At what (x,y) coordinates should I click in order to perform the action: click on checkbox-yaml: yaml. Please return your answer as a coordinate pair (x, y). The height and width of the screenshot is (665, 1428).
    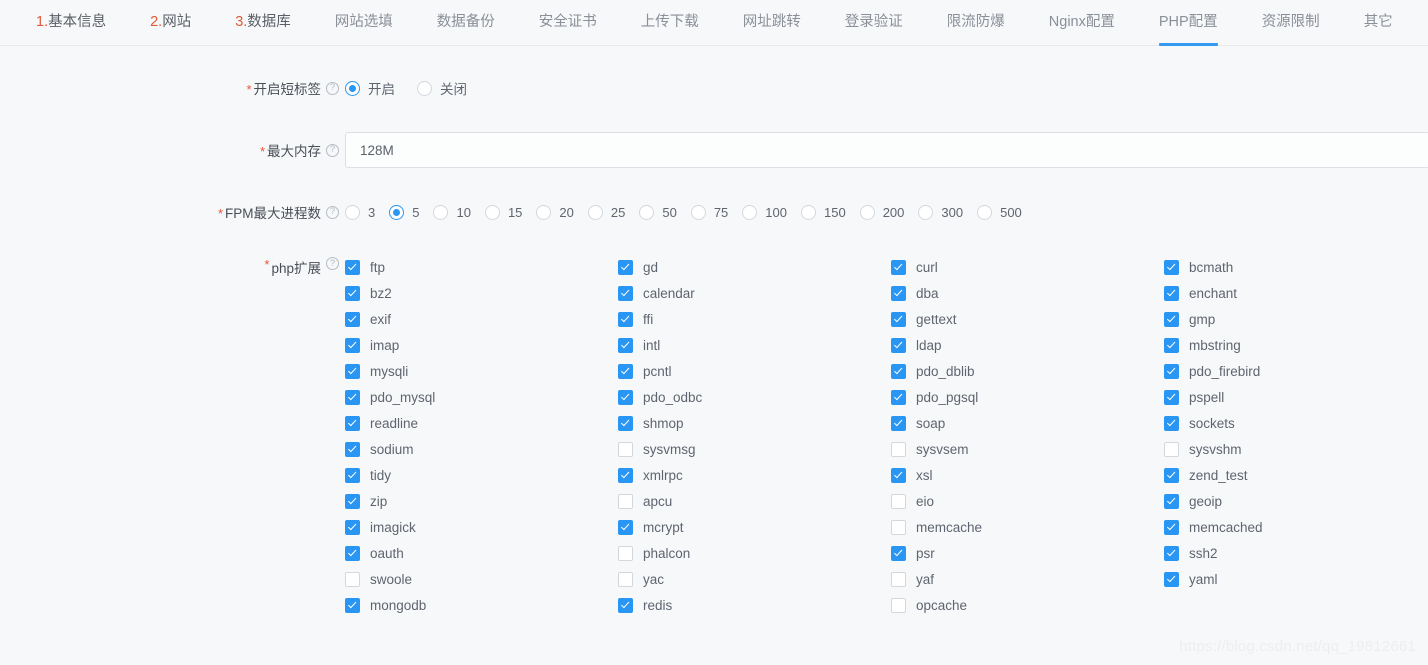
    Looking at the image, I should click on (1296, 579).